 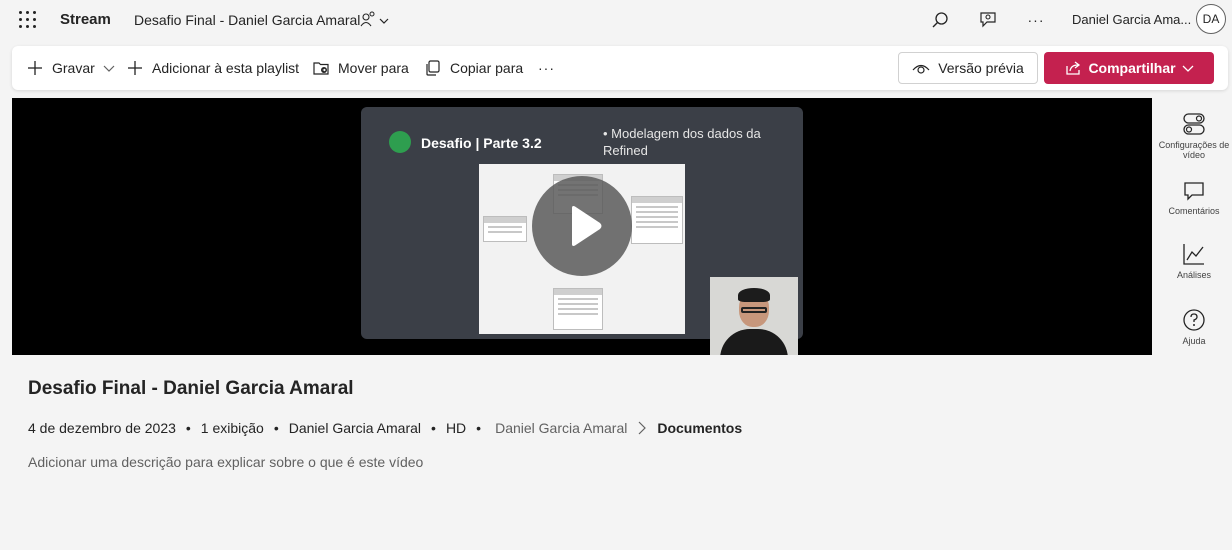 I want to click on play-icon, so click(x=587, y=226).